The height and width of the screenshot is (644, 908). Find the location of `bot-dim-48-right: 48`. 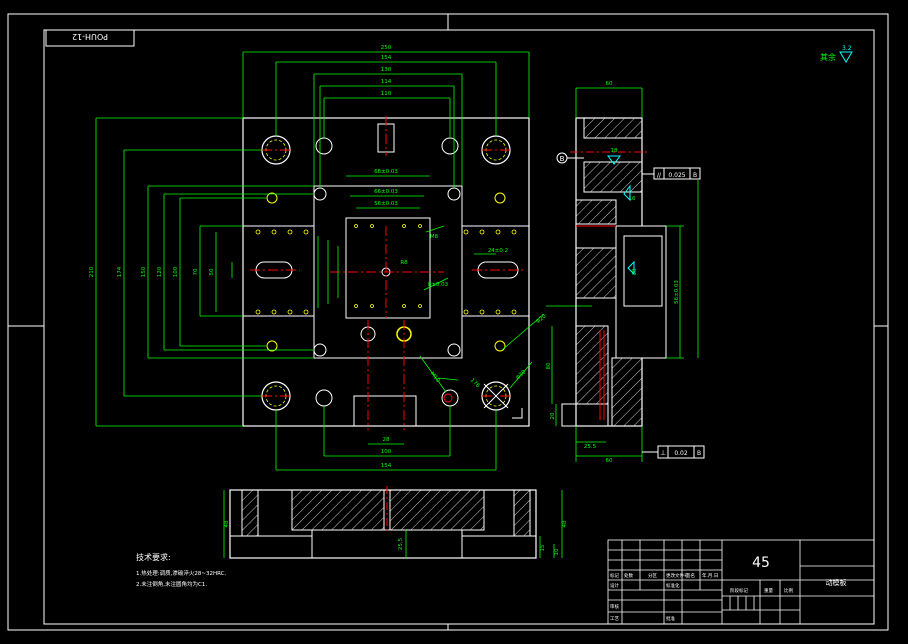

bot-dim-48-right: 48 is located at coordinates (565, 523).